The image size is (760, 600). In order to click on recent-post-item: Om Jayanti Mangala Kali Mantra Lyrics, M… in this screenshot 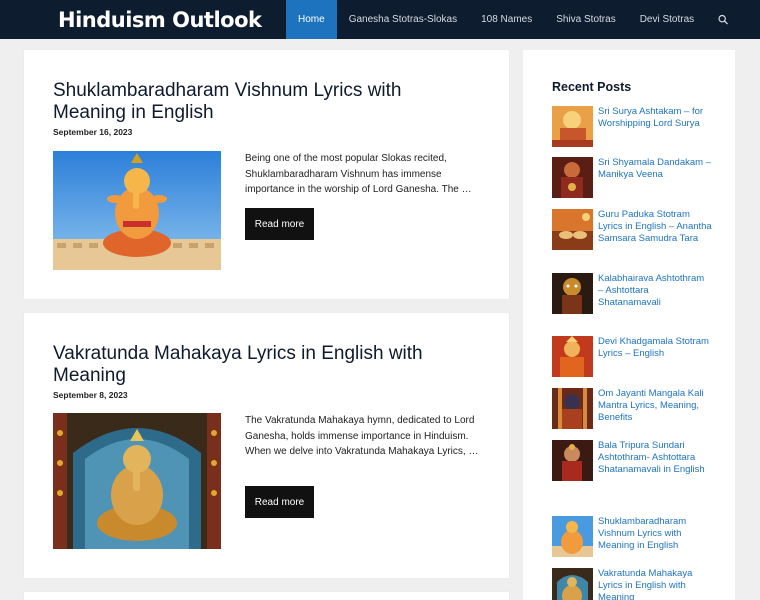, I will do `click(632, 408)`.